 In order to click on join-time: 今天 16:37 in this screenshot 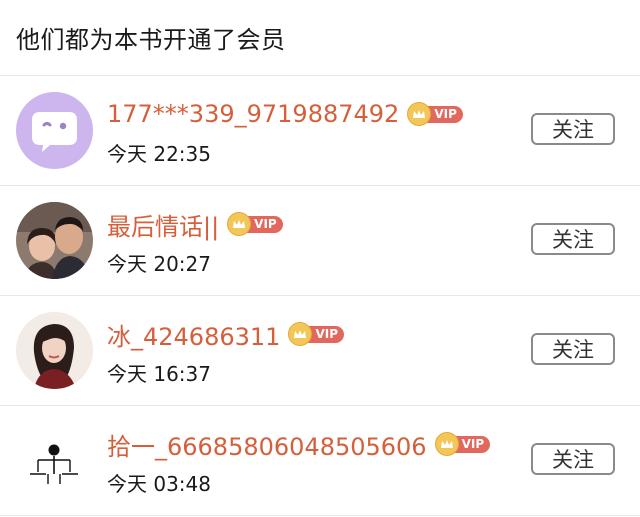, I will do `click(159, 374)`.